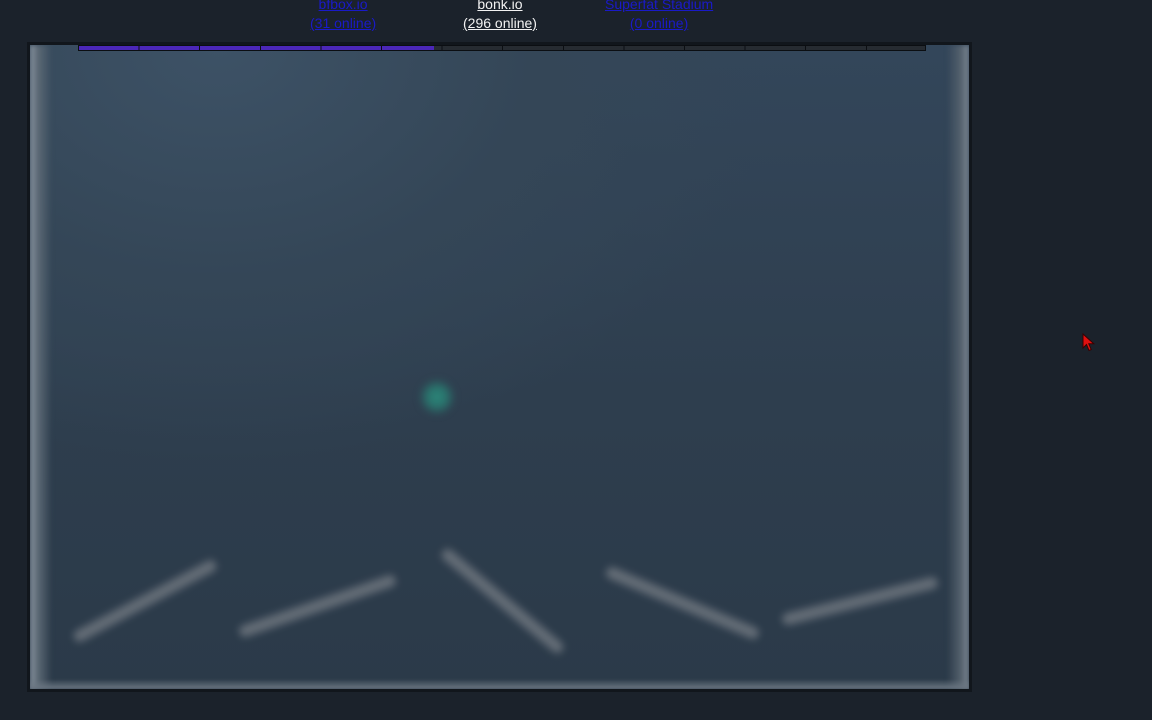 This screenshot has width=1152, height=720. What do you see at coordinates (499, 684) in the screenshot?
I see `map-floor` at bounding box center [499, 684].